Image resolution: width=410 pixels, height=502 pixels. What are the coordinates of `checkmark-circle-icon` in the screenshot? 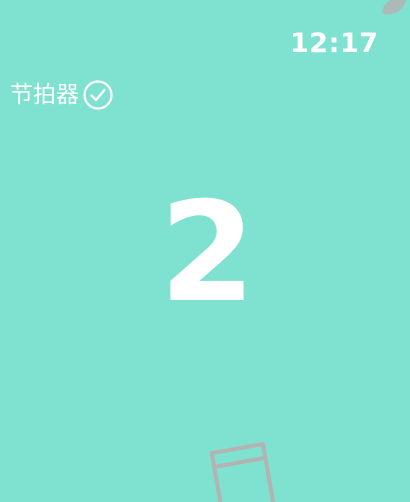 It's located at (98, 95).